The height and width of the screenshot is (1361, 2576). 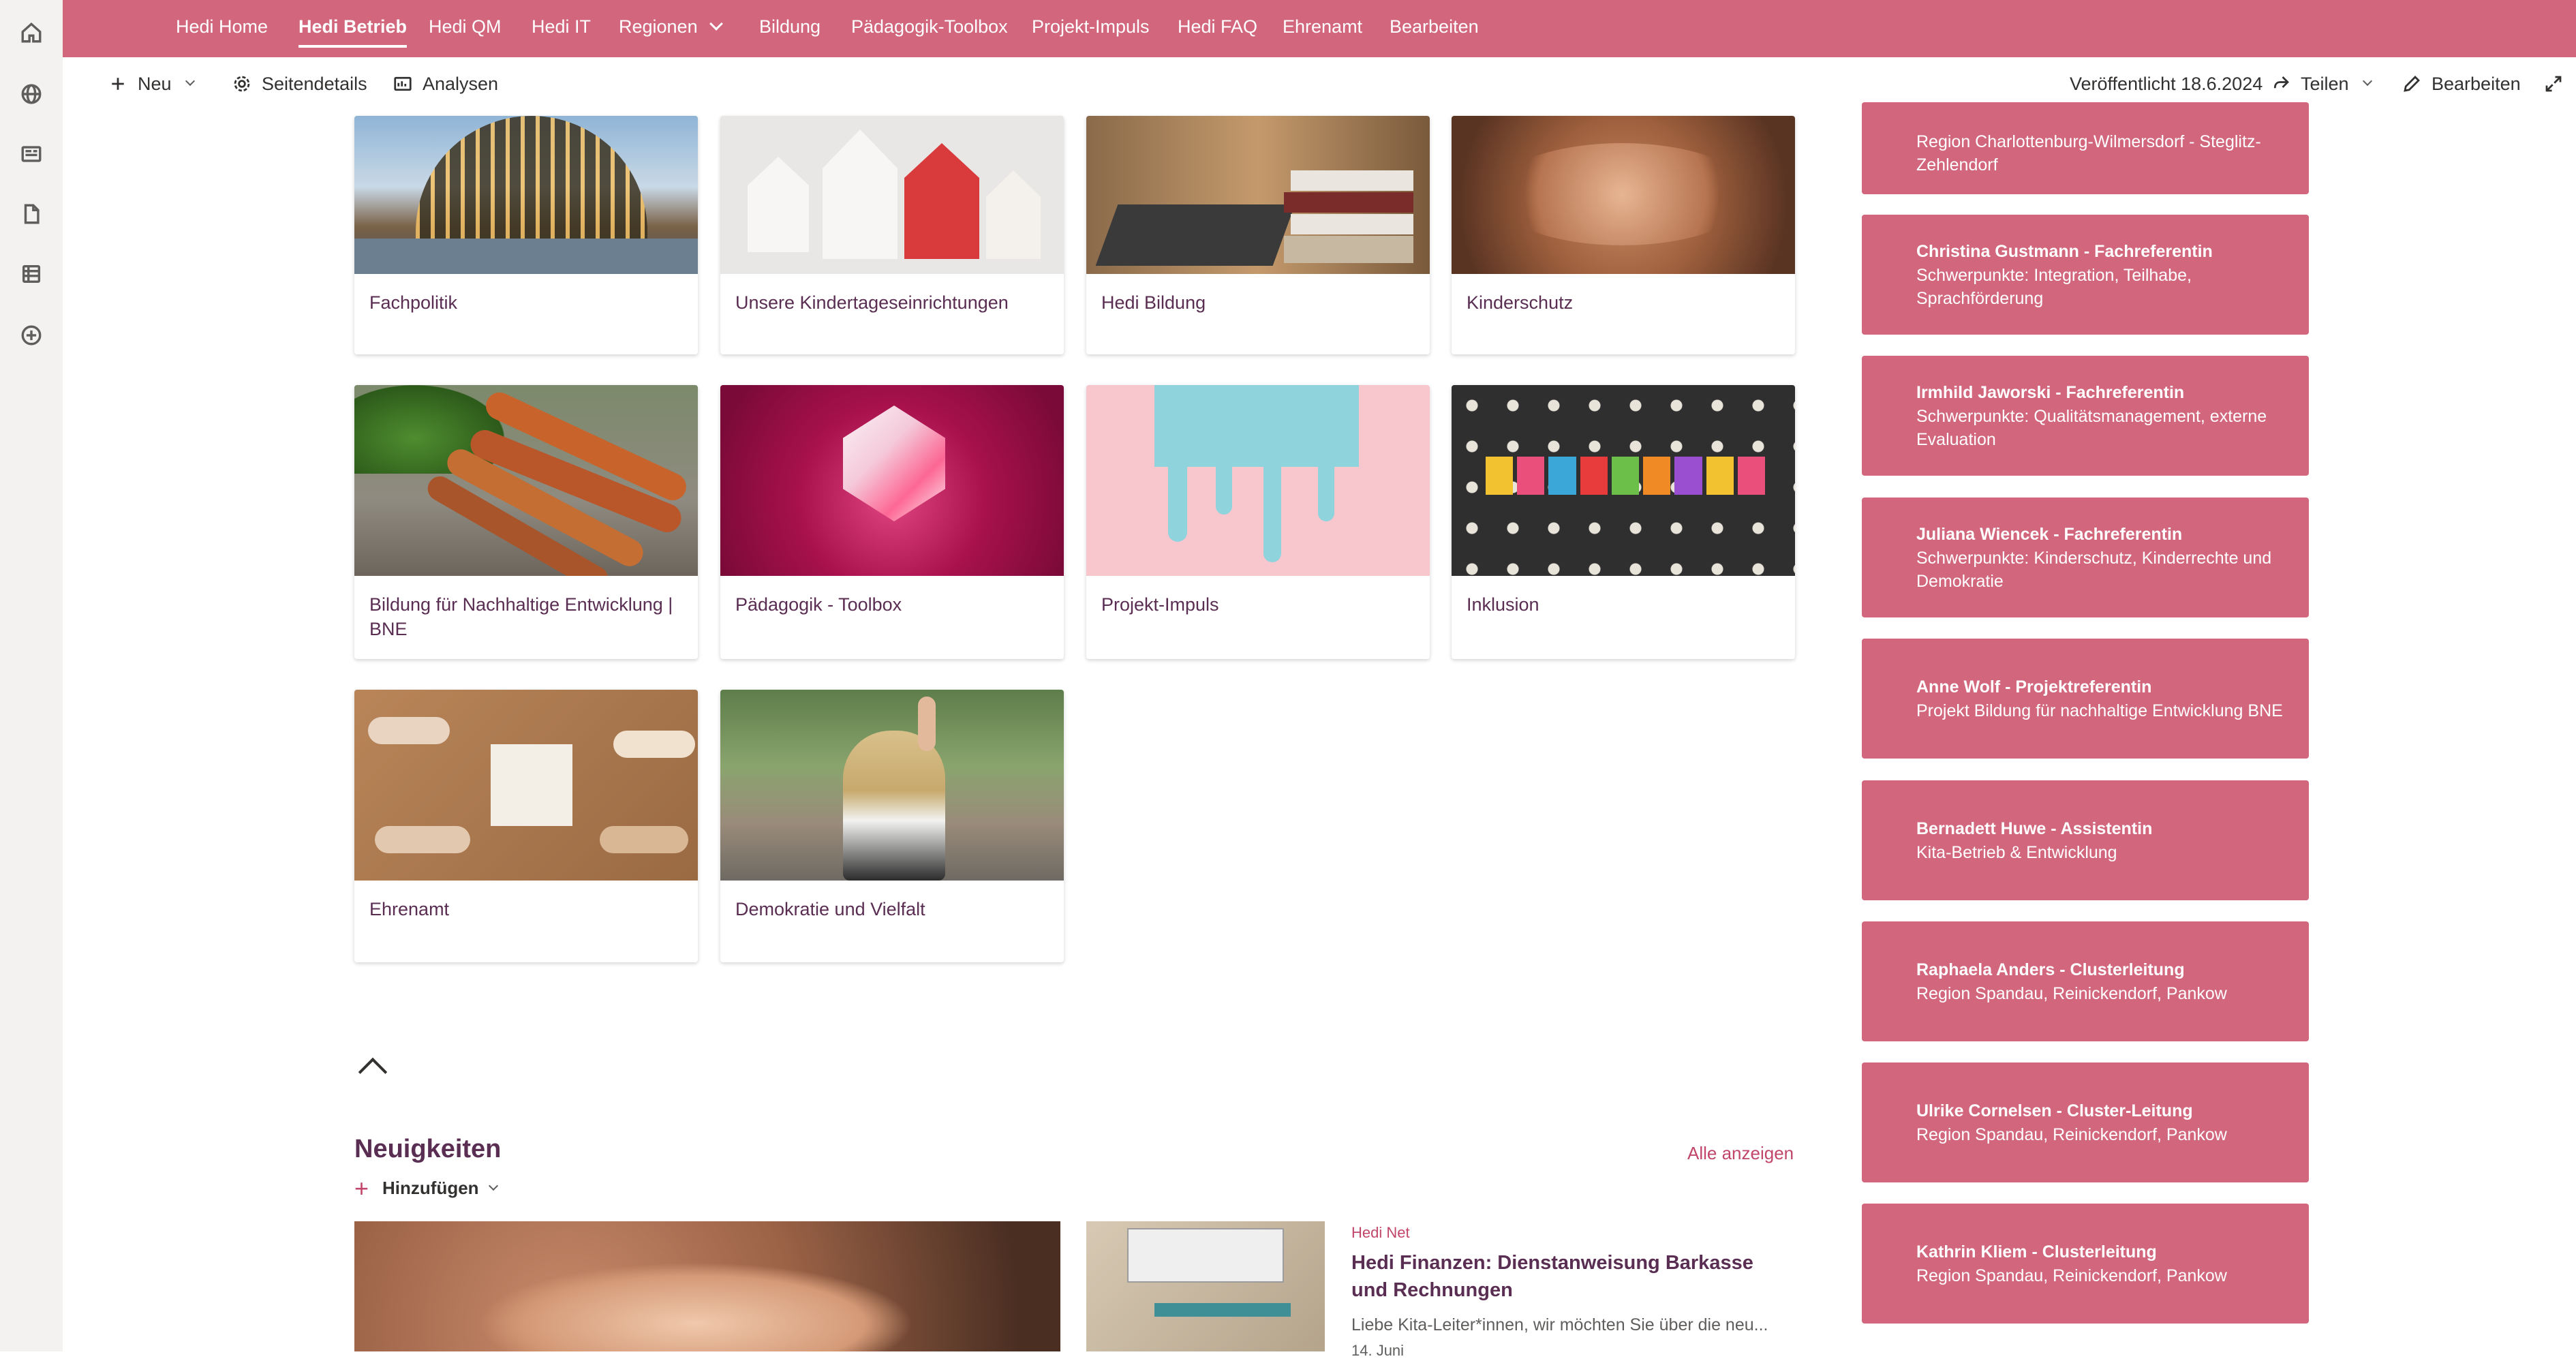 What do you see at coordinates (428, 1149) in the screenshot?
I see `news-section-title: Neuigkeiten` at bounding box center [428, 1149].